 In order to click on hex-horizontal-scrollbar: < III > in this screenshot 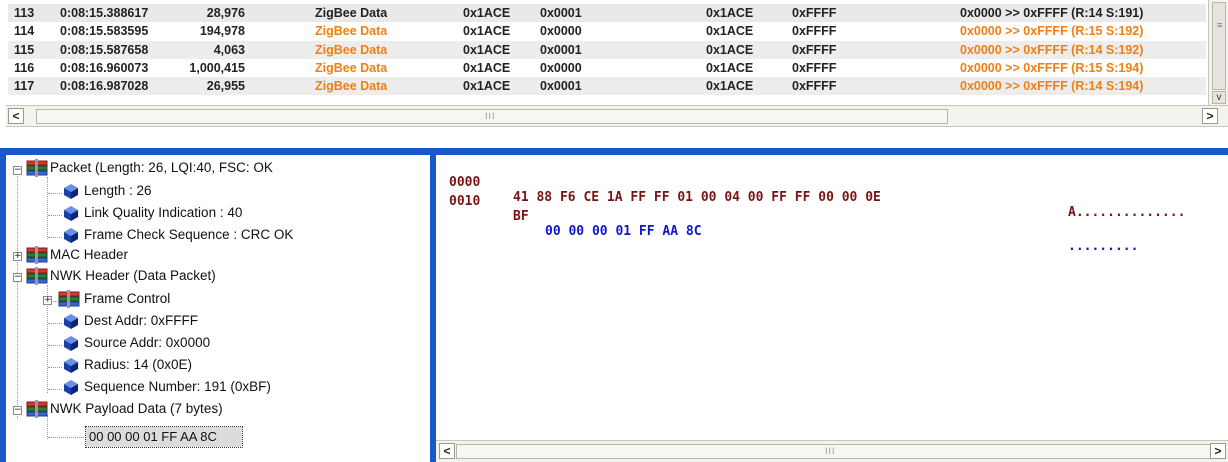, I will do `click(832, 451)`.